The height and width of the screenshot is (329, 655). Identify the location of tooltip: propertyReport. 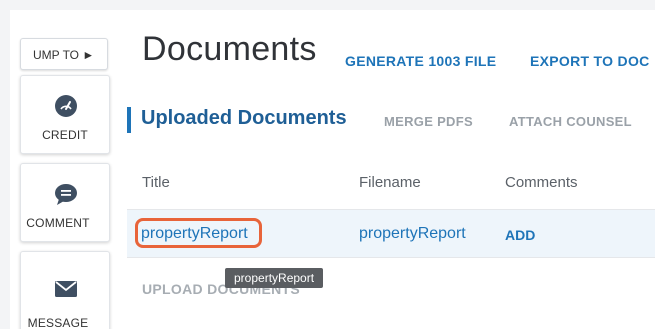
(274, 278).